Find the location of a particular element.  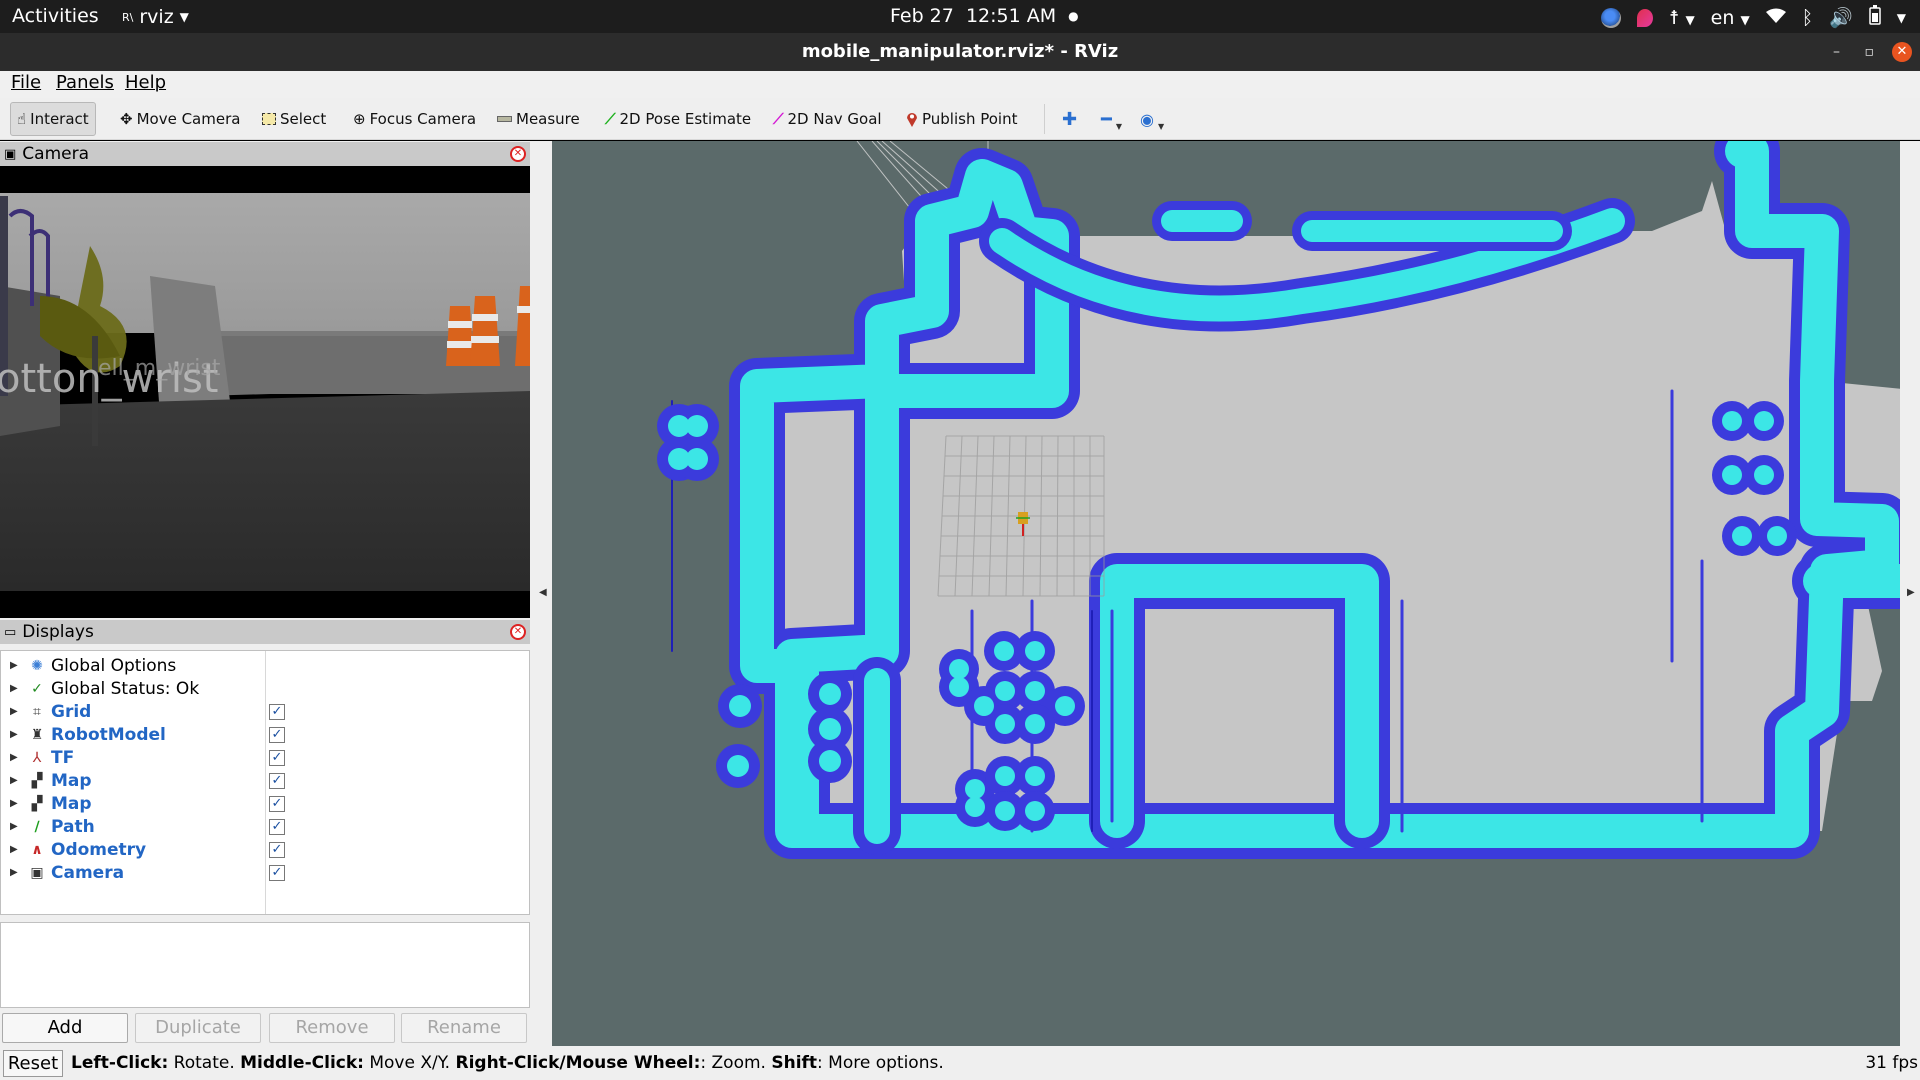

bluetooth-icon: ᛒ is located at coordinates (1807, 18).